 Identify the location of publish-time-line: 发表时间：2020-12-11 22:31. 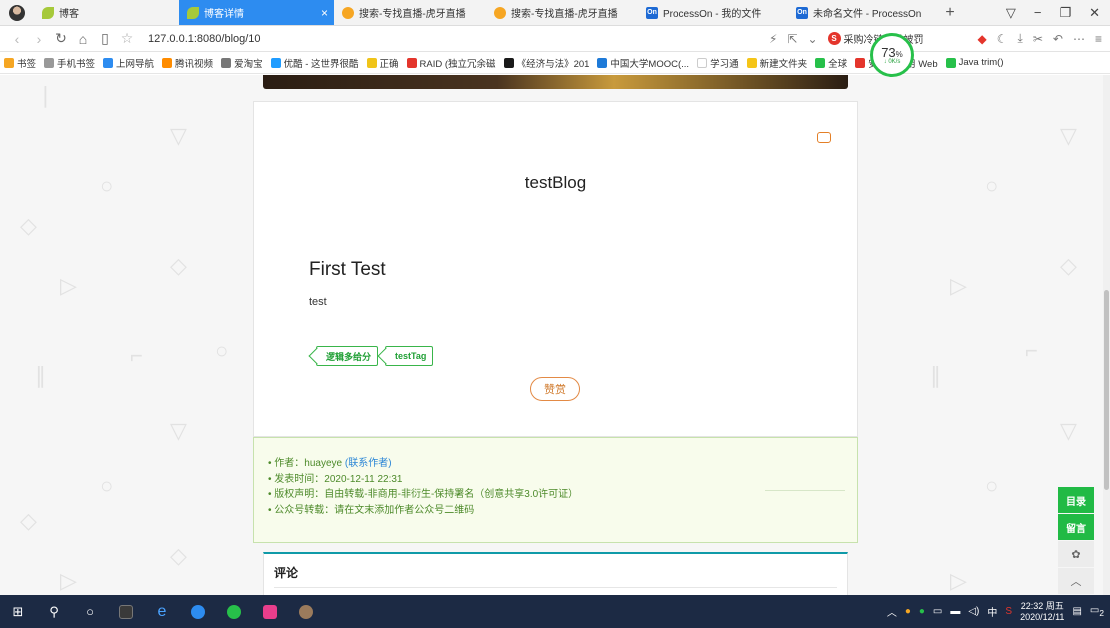
(562, 480).